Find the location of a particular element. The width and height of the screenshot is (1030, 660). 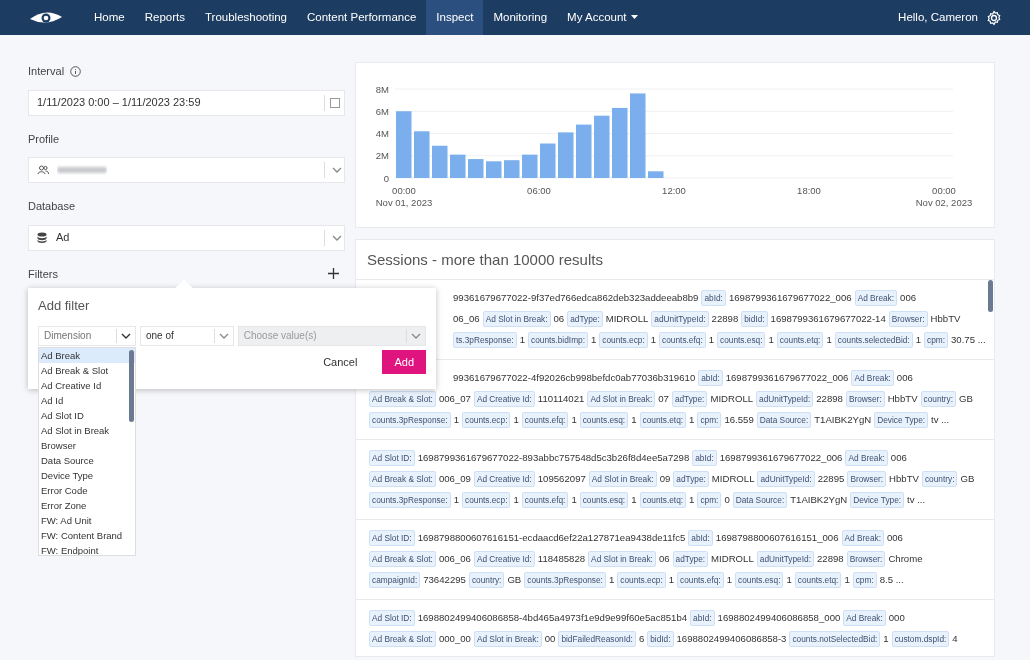

field-value: 006_07 is located at coordinates (454, 398).